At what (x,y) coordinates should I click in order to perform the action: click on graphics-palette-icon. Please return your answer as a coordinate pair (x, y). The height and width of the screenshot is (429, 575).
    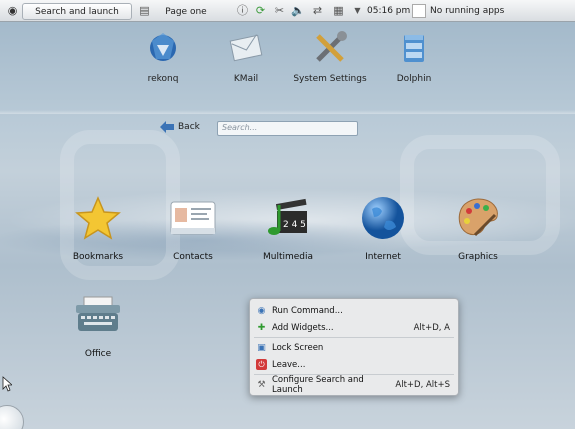
    Looking at the image, I should click on (478, 218).